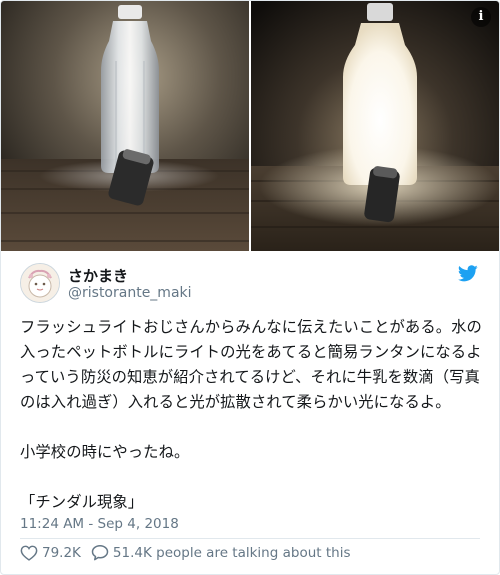 The width and height of the screenshot is (500, 575). I want to click on tweet-header: さかまき @ristorante_maki, so click(250, 284).